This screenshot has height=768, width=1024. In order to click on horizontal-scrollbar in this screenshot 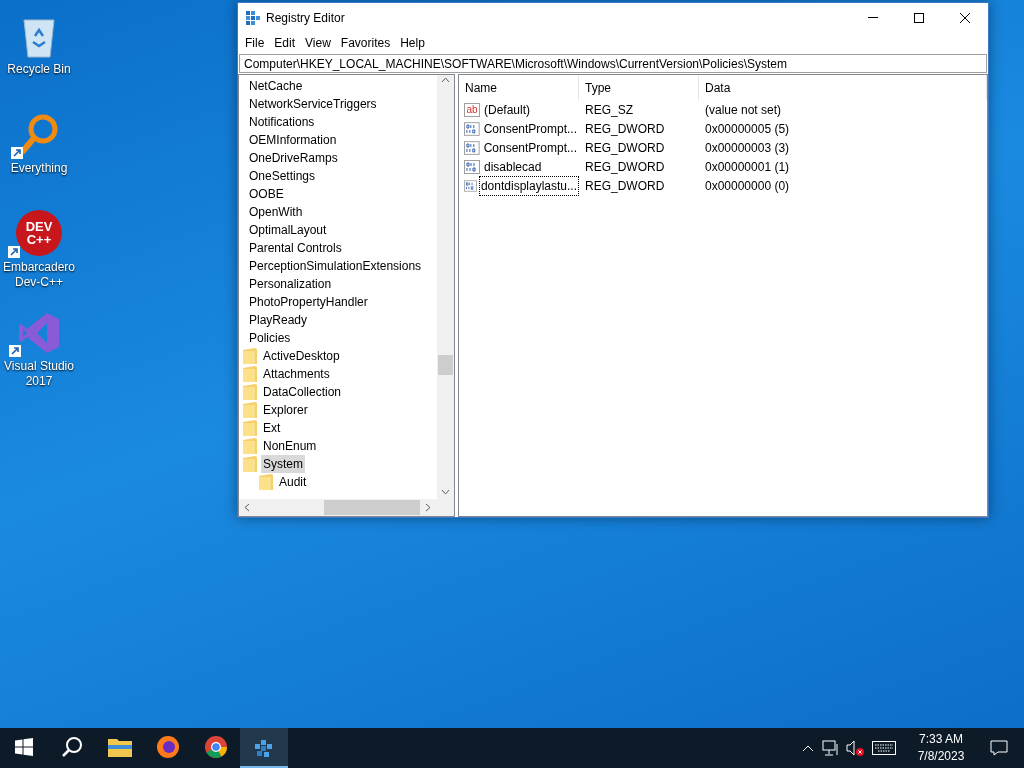, I will do `click(346, 507)`.